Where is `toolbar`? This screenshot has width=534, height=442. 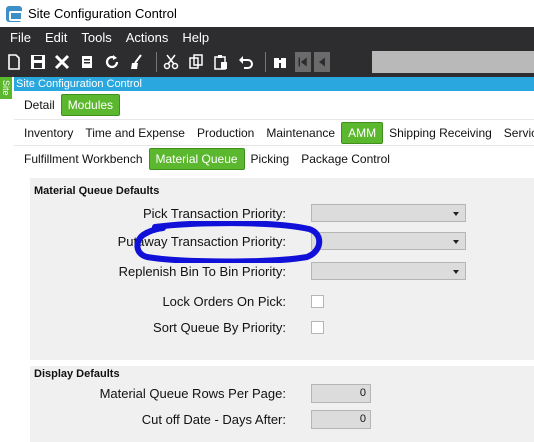 toolbar is located at coordinates (267, 62).